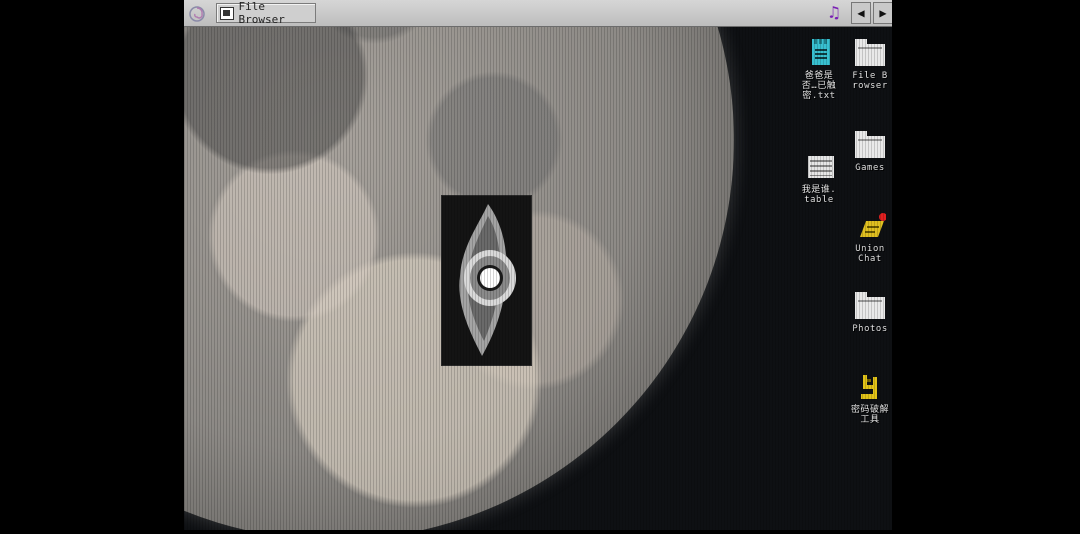 The height and width of the screenshot is (534, 1080). I want to click on crack-tool-icon, so click(870, 387).